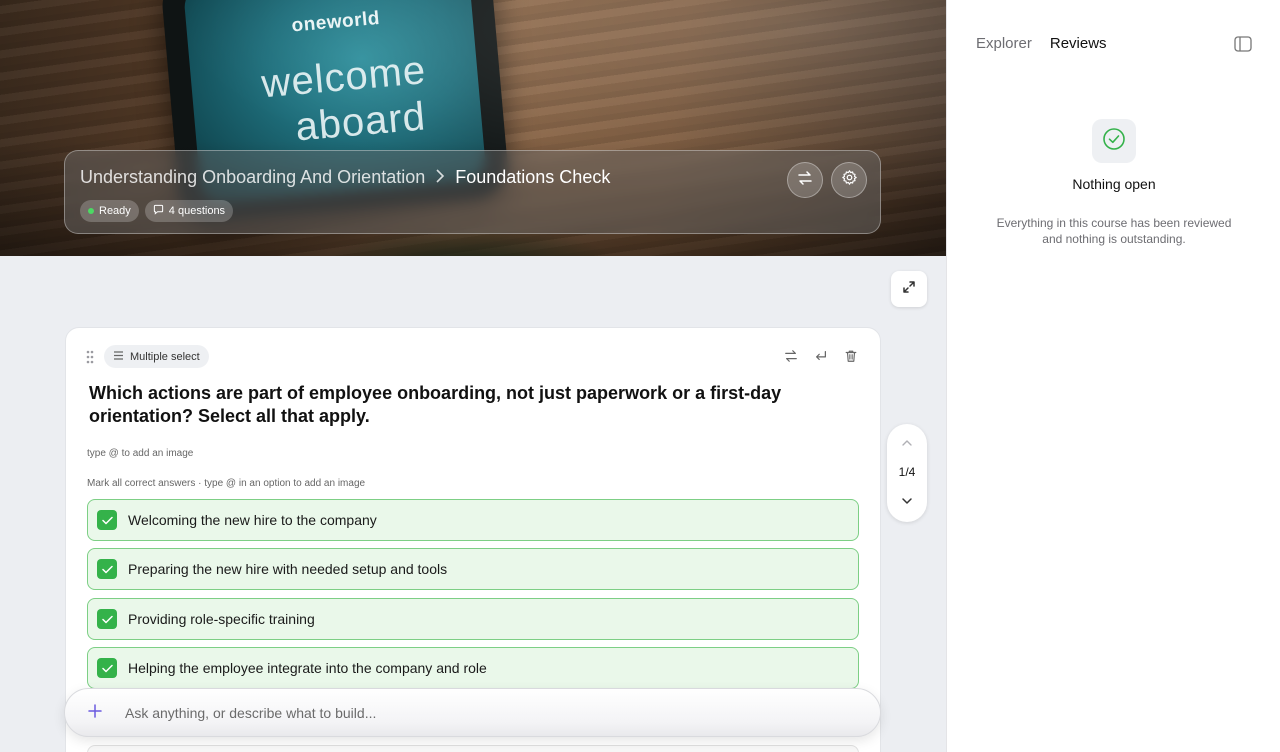 Image resolution: width=1280 pixels, height=752 pixels. What do you see at coordinates (90, 359) in the screenshot?
I see `drag-handle-icon` at bounding box center [90, 359].